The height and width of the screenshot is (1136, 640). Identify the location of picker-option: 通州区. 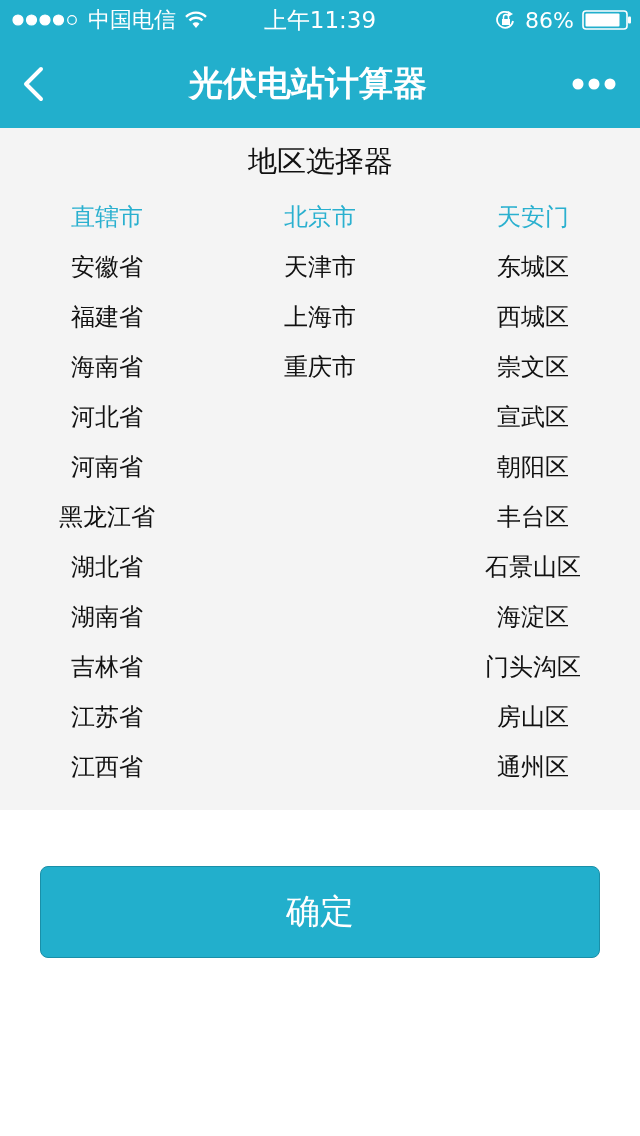
(533, 767).